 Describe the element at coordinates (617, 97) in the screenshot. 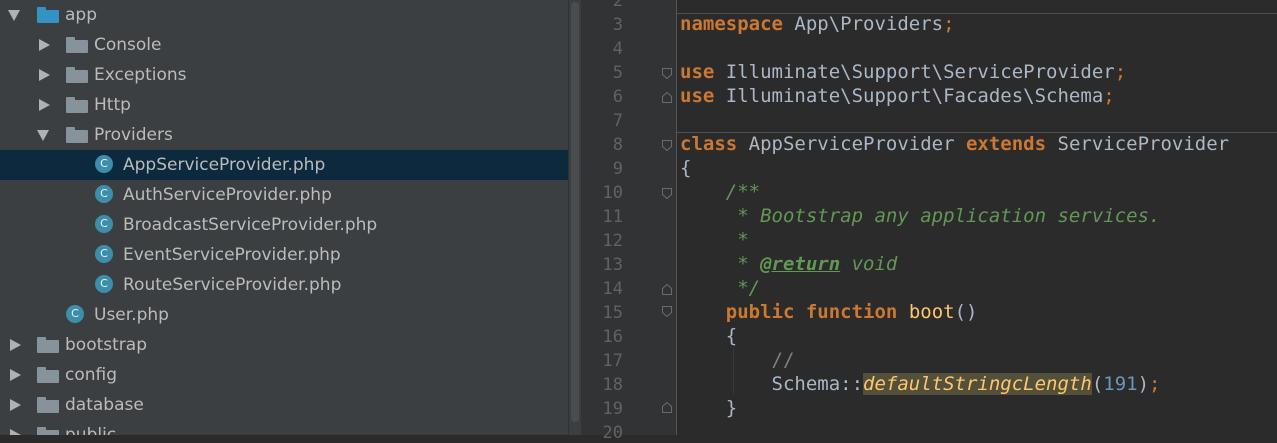

I see `line-number: 6` at that location.